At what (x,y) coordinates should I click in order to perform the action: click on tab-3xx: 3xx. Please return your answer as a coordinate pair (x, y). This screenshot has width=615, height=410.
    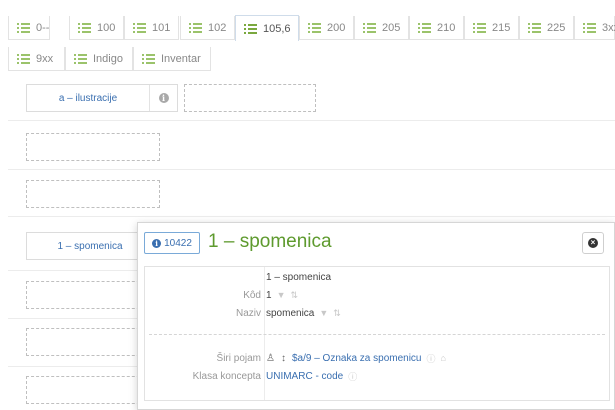
    Looking at the image, I should click on (594, 28).